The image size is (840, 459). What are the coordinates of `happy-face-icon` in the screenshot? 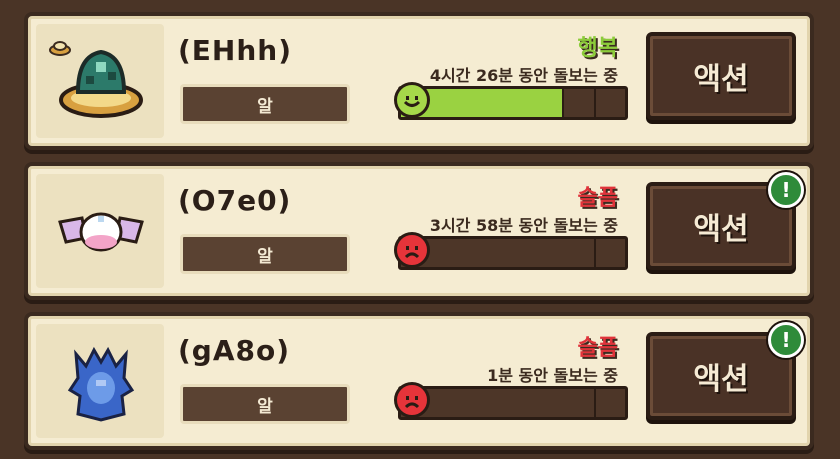 It's located at (412, 100).